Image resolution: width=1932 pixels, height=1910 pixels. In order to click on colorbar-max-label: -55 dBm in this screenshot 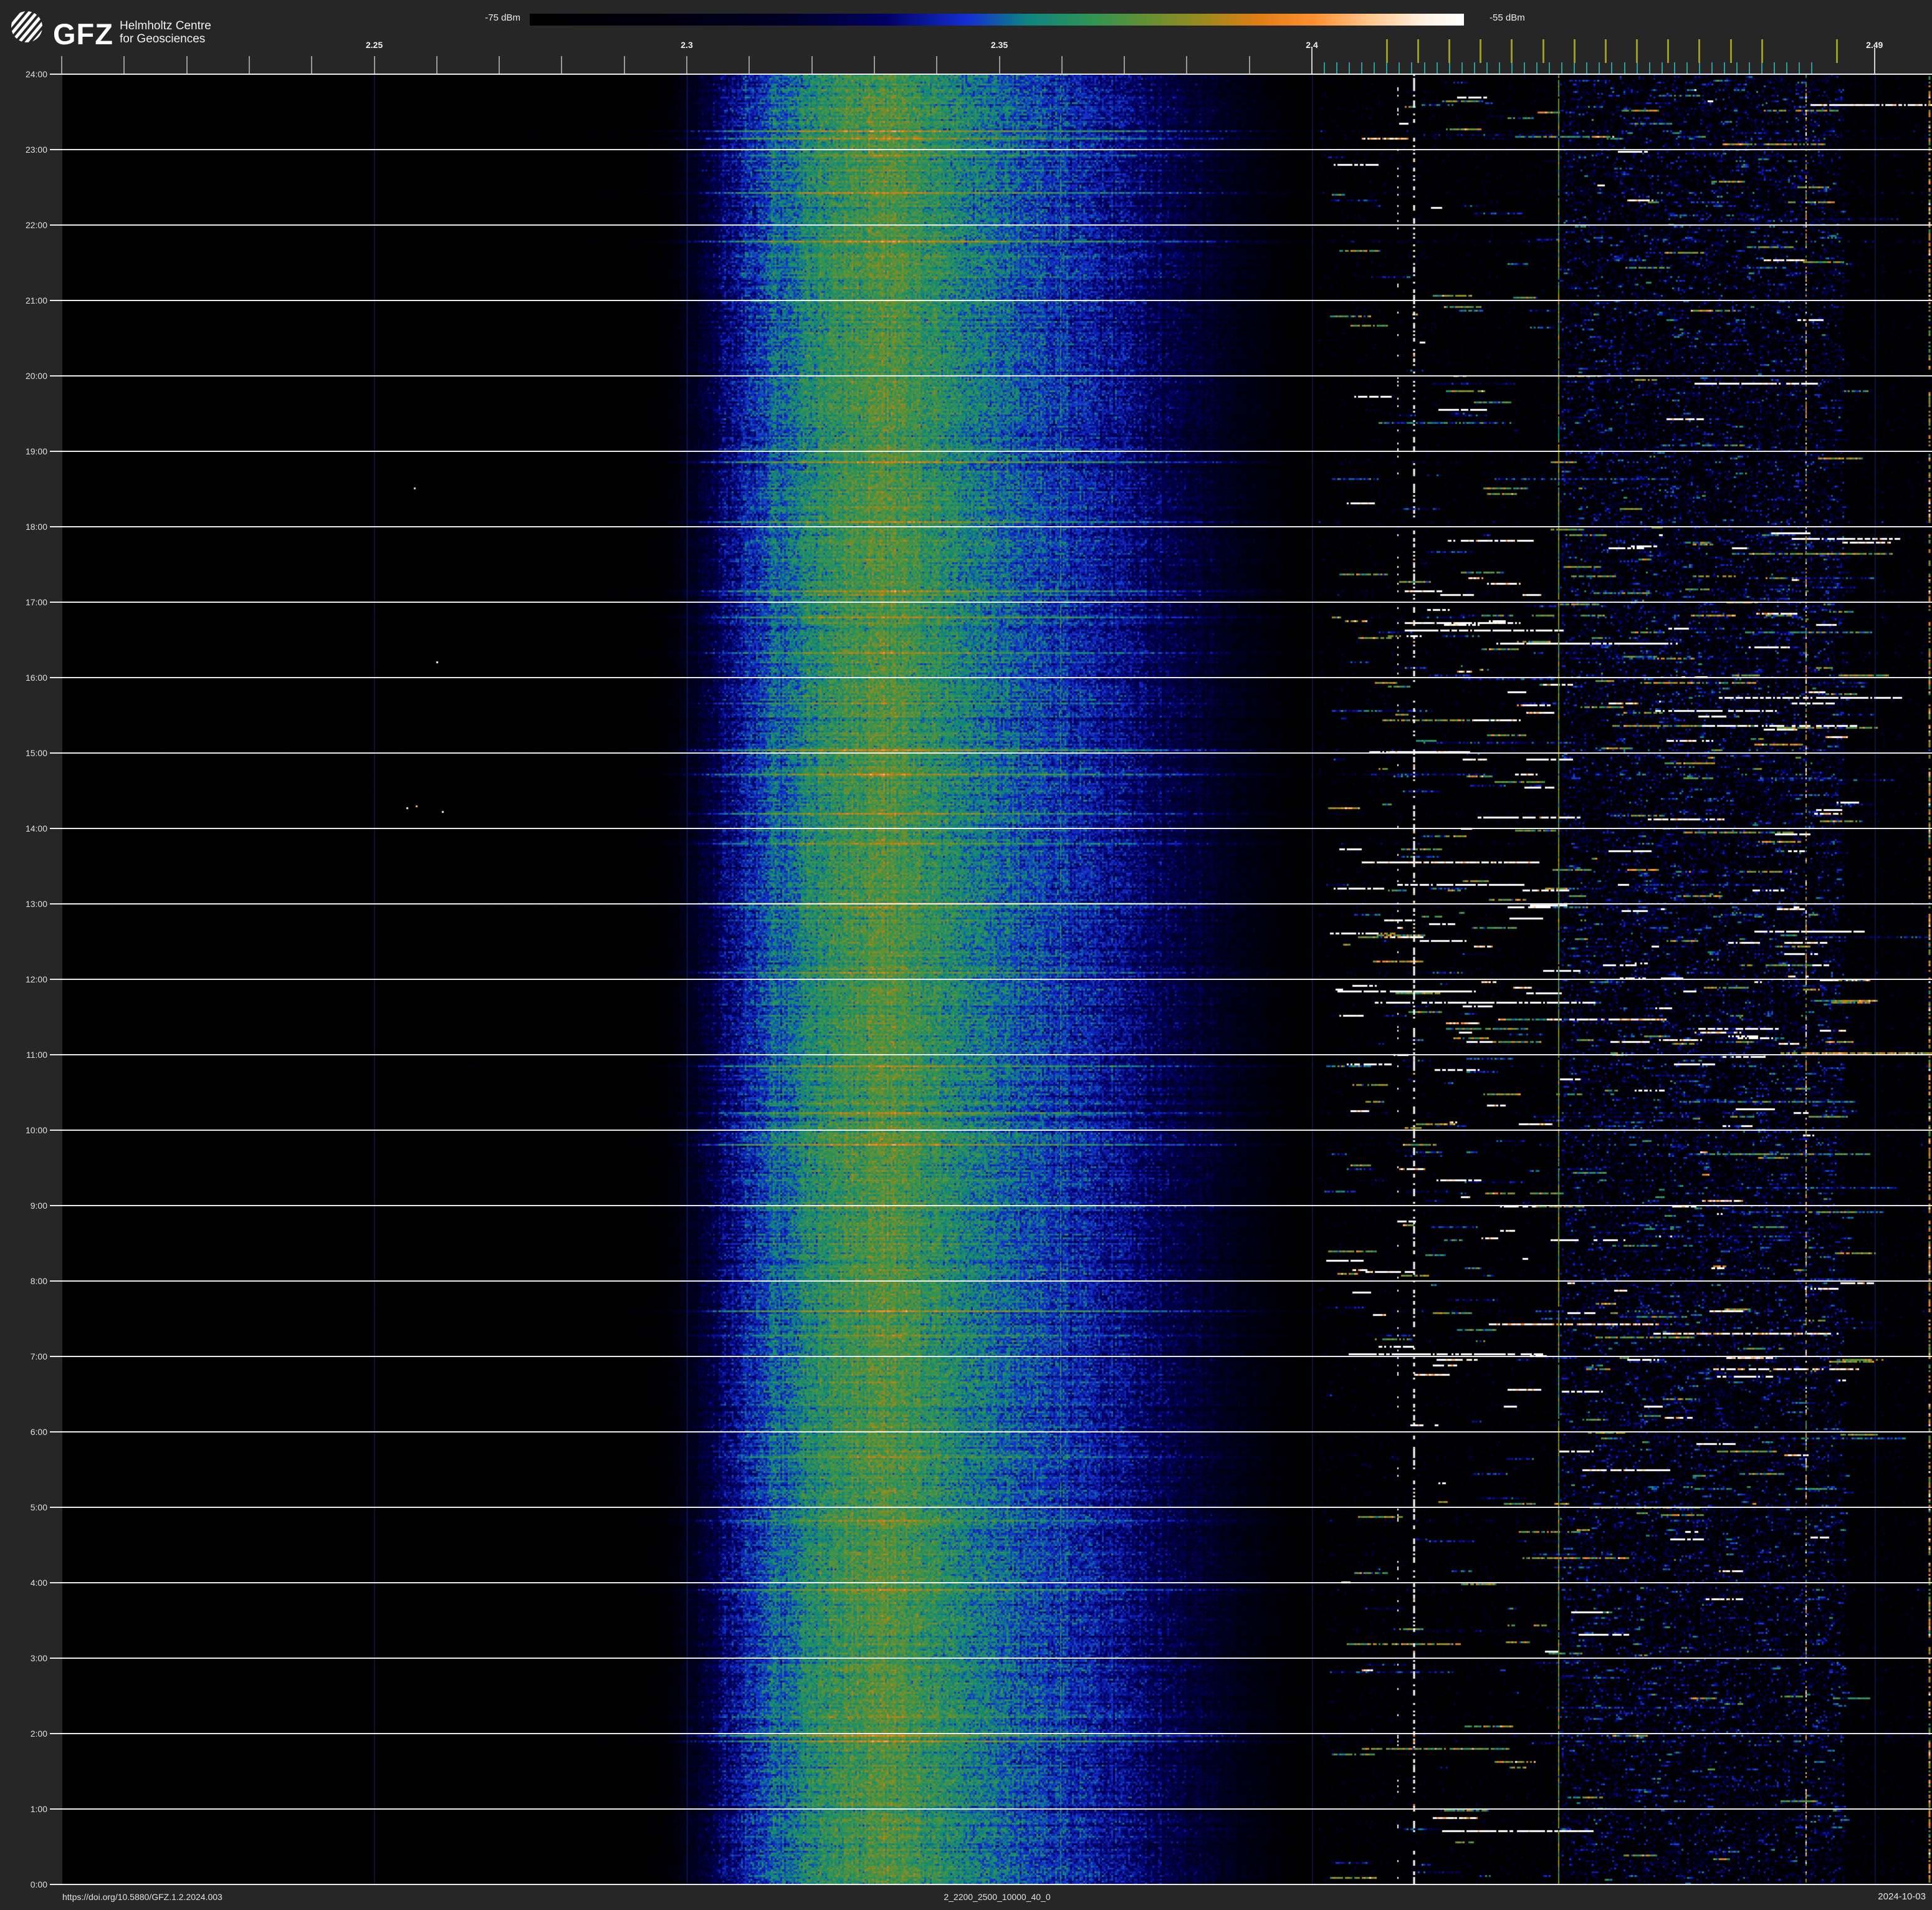, I will do `click(1507, 17)`.